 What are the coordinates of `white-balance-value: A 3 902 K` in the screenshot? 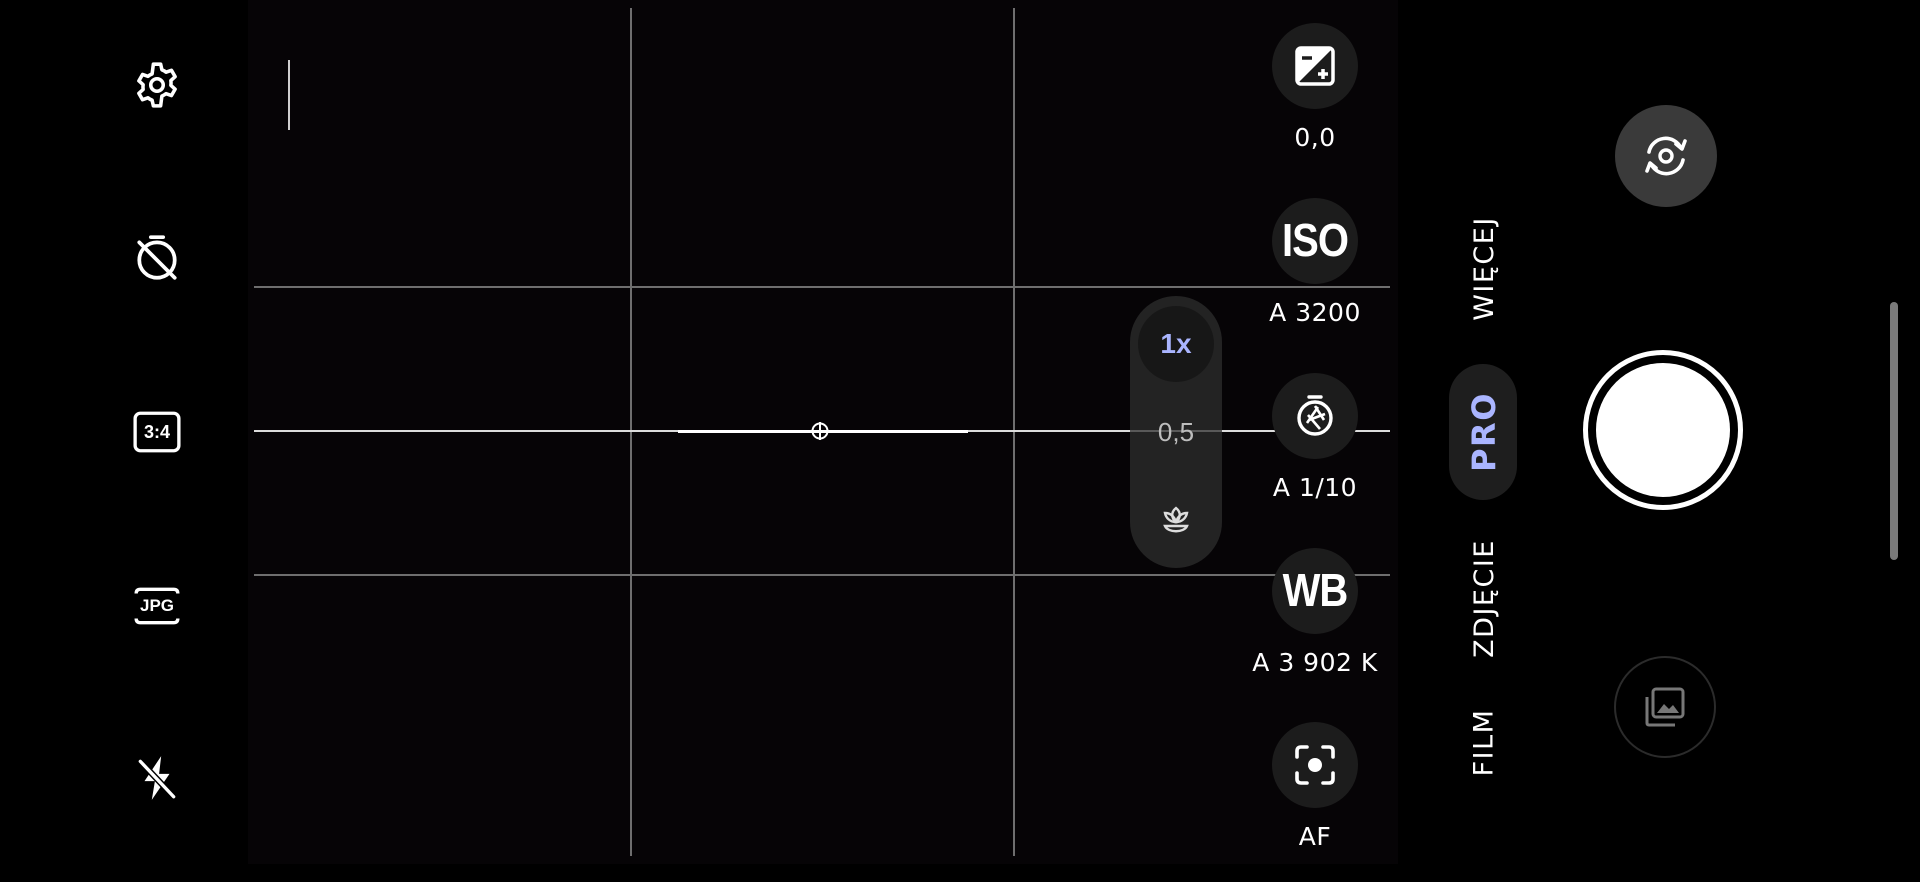 It's located at (1315, 662).